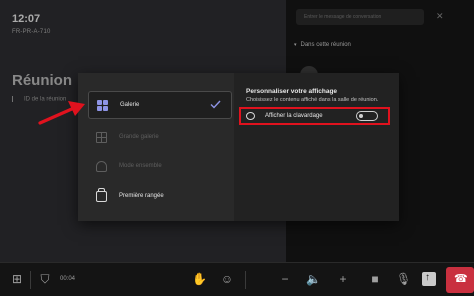 The image size is (474, 296). What do you see at coordinates (227, 279) in the screenshot?
I see `reactions-icon: ☺` at bounding box center [227, 279].